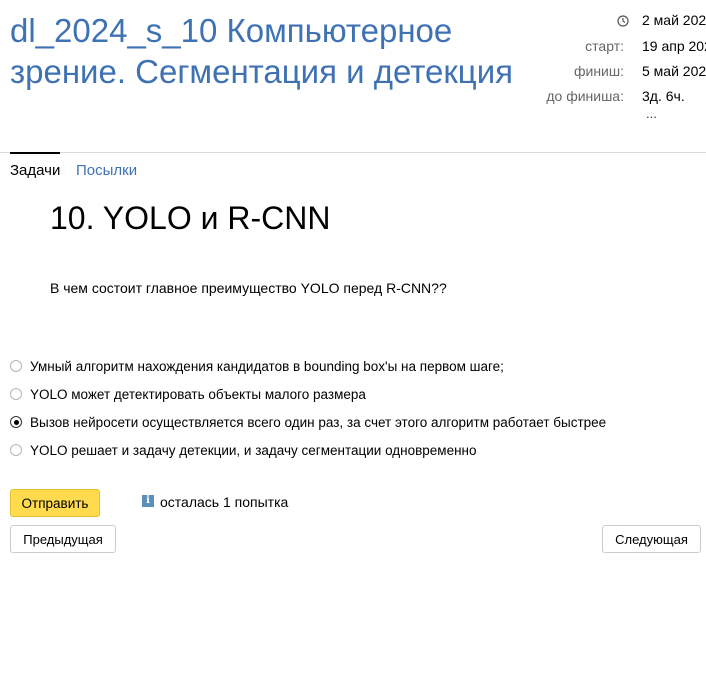  Describe the element at coordinates (604, 46) in the screenshot. I see `start-label: старт:` at that location.